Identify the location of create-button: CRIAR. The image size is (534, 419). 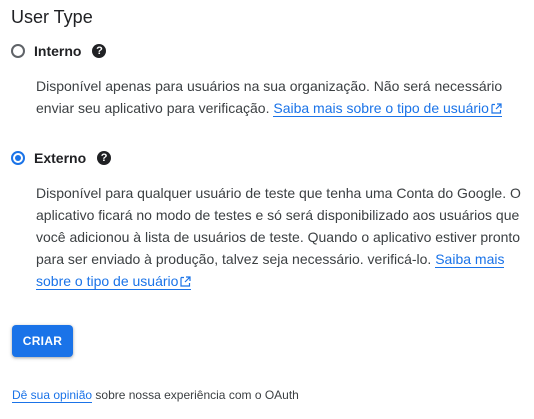
(42, 341).